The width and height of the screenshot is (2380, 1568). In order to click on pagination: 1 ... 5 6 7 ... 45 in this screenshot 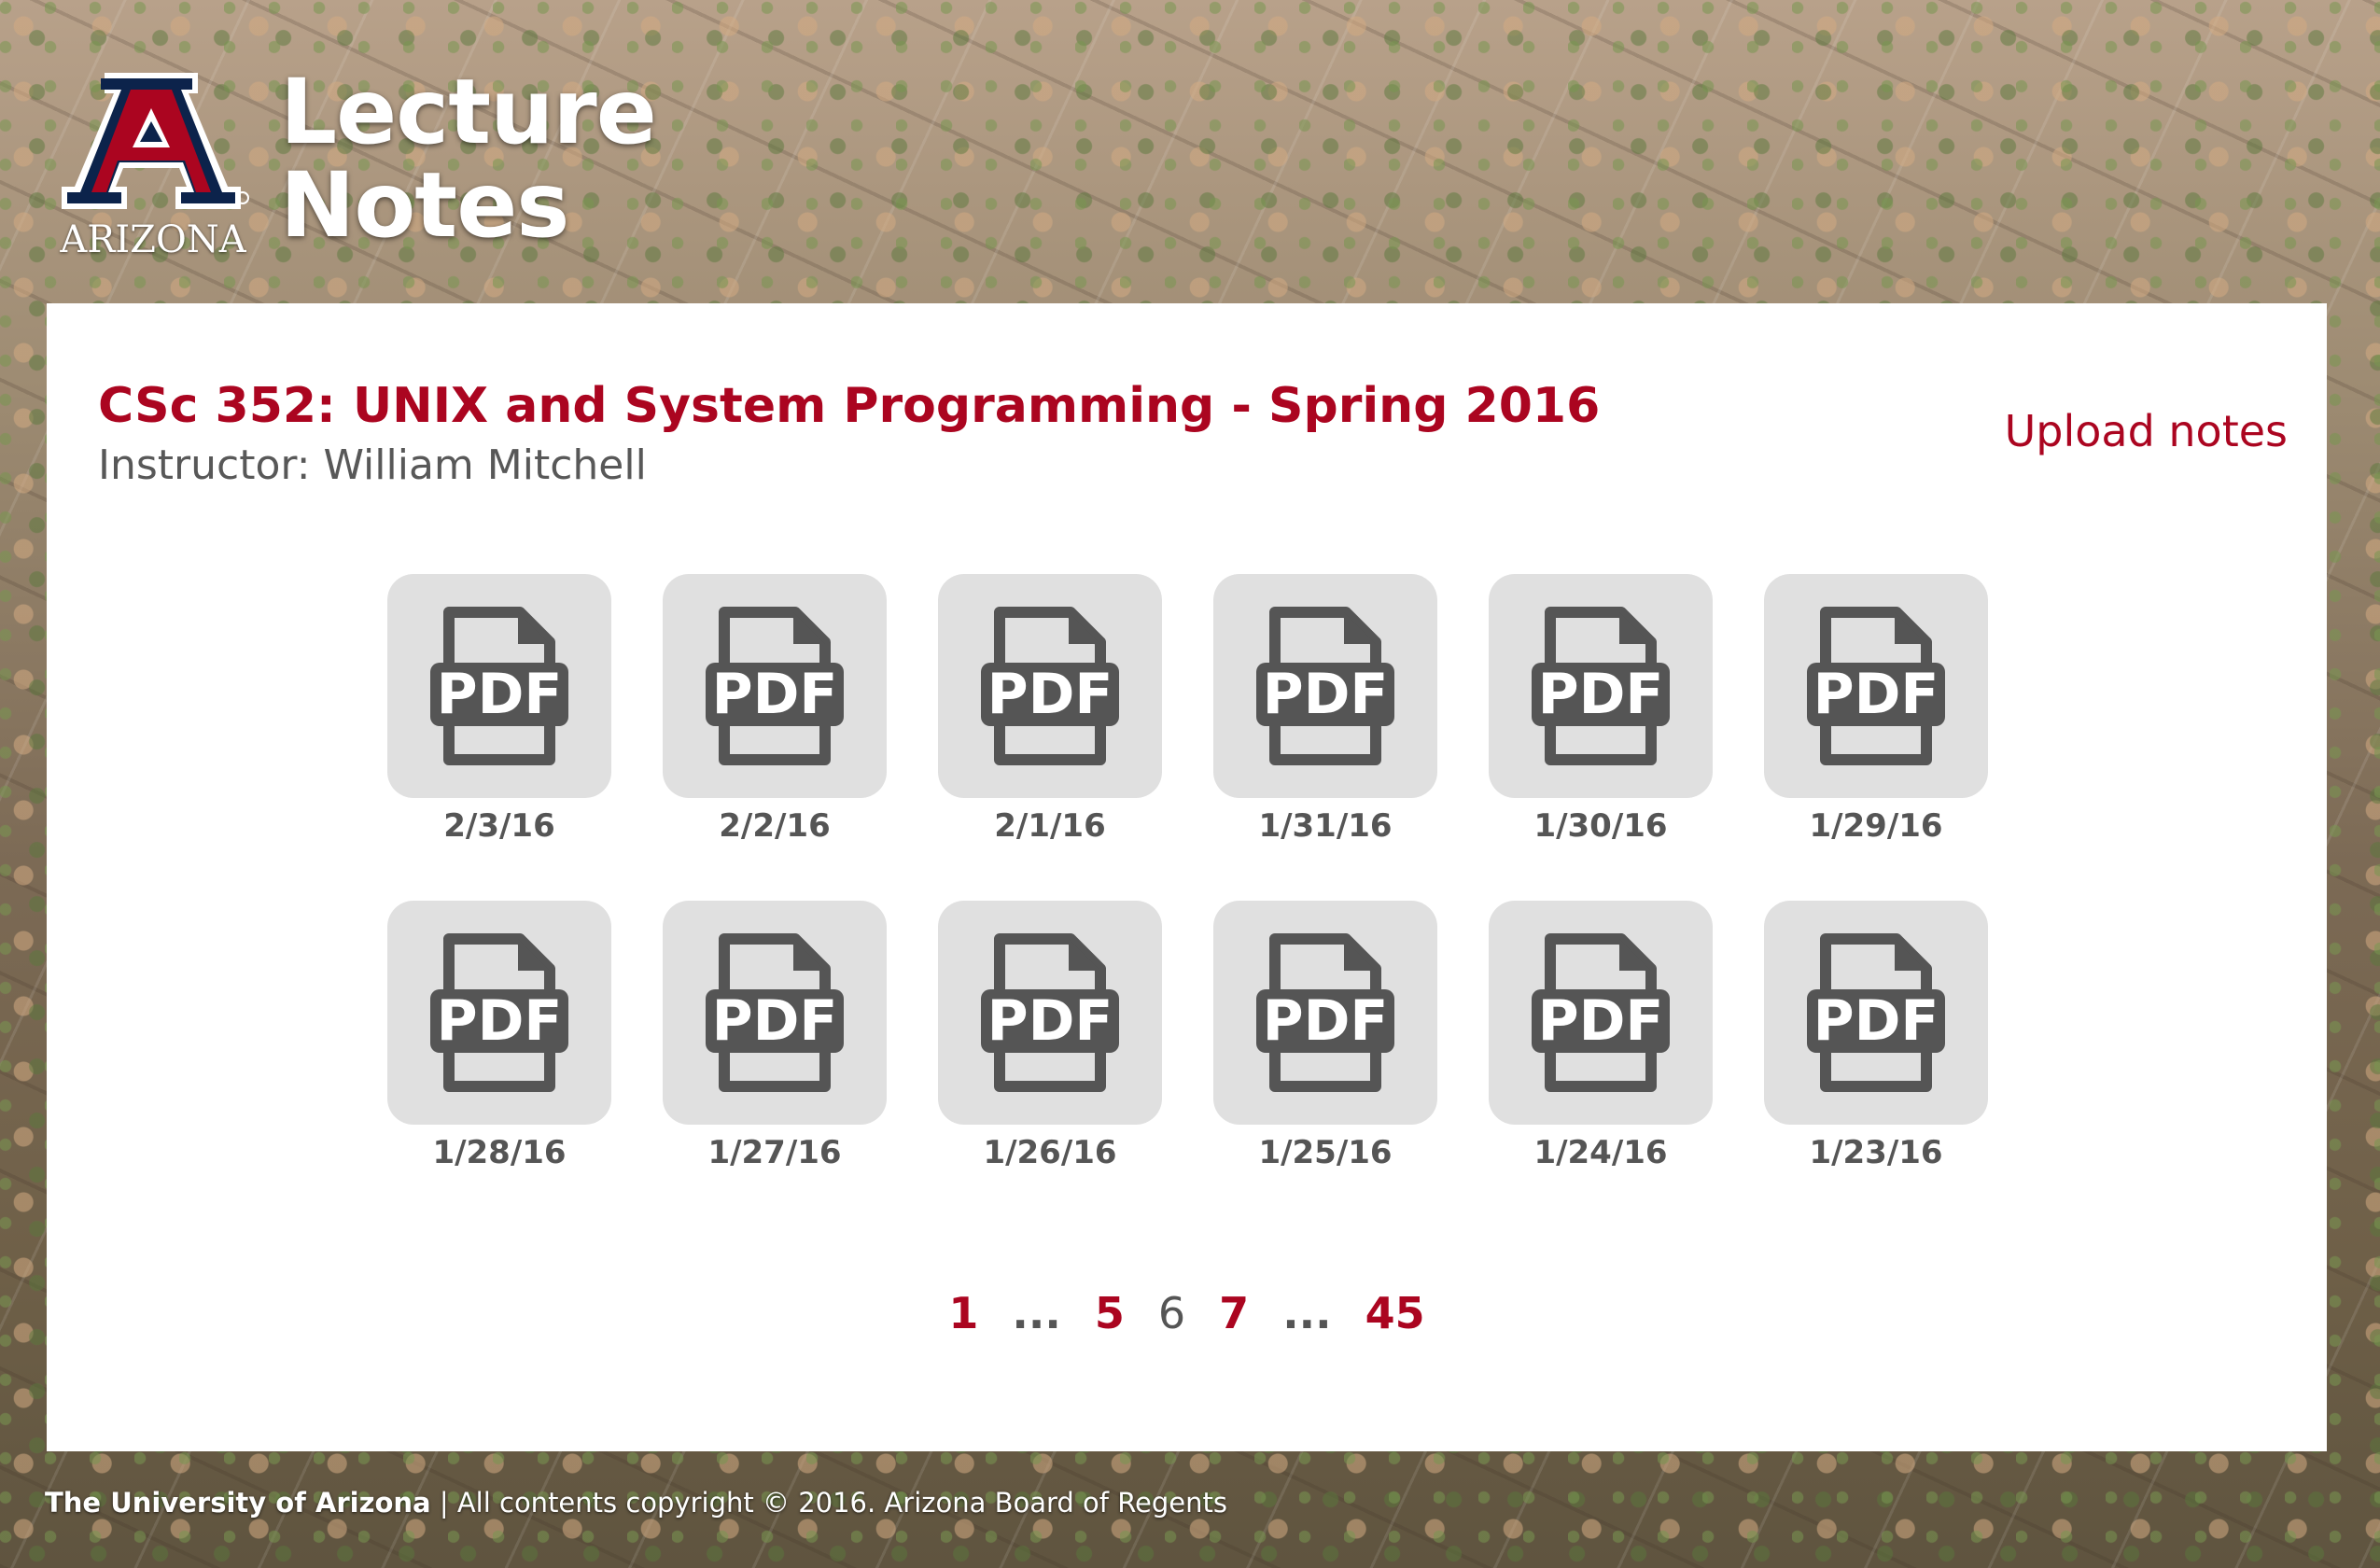, I will do `click(1187, 1313)`.